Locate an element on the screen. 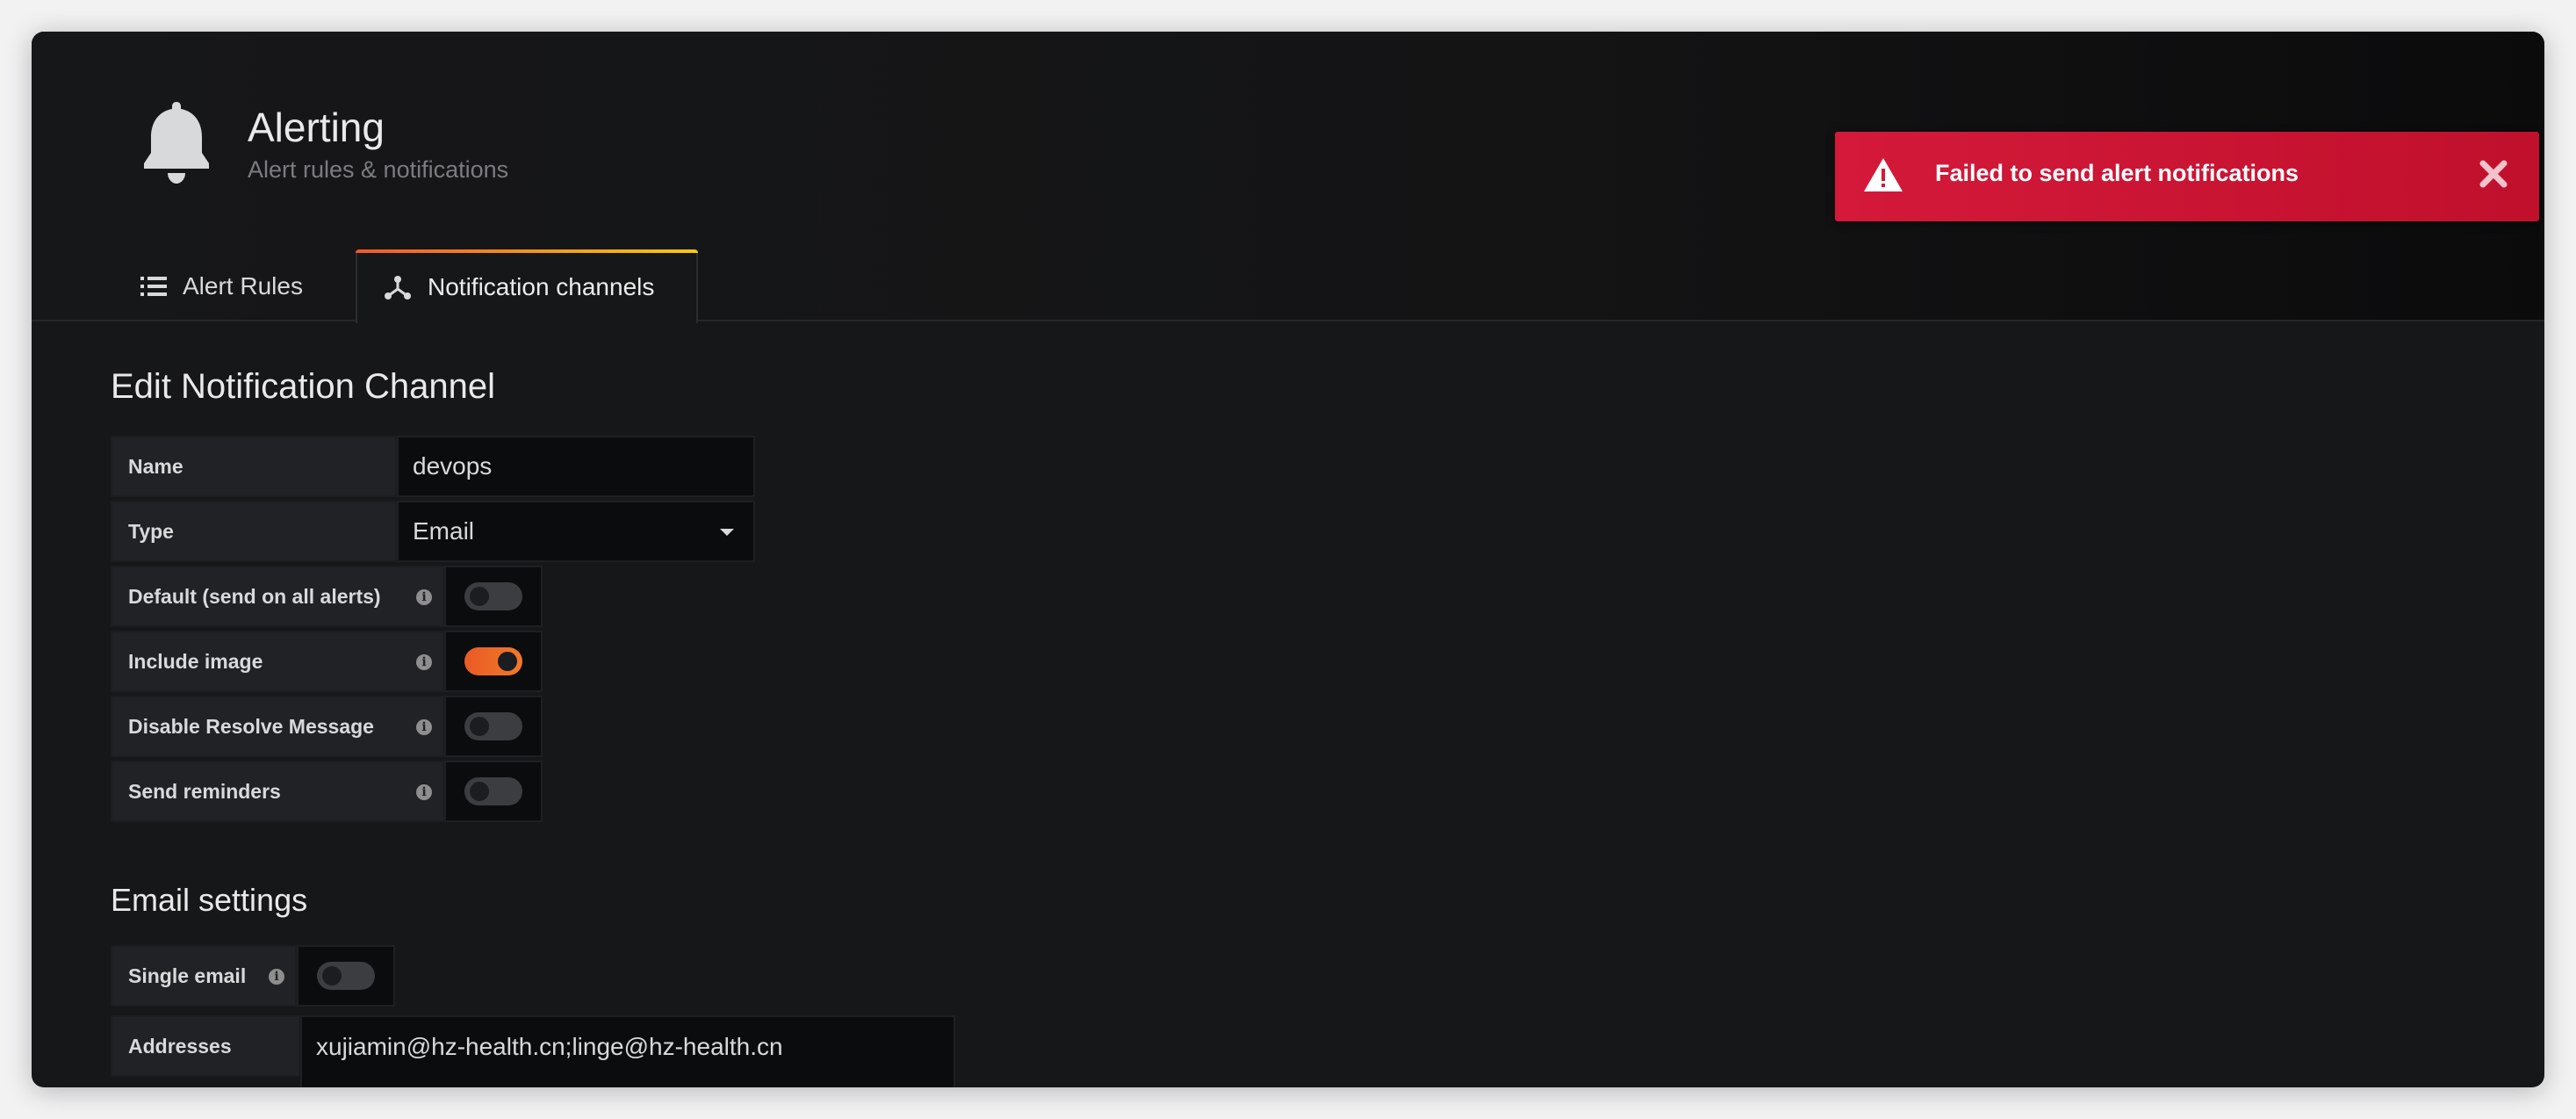  tab-label: Alert Rules is located at coordinates (243, 286).